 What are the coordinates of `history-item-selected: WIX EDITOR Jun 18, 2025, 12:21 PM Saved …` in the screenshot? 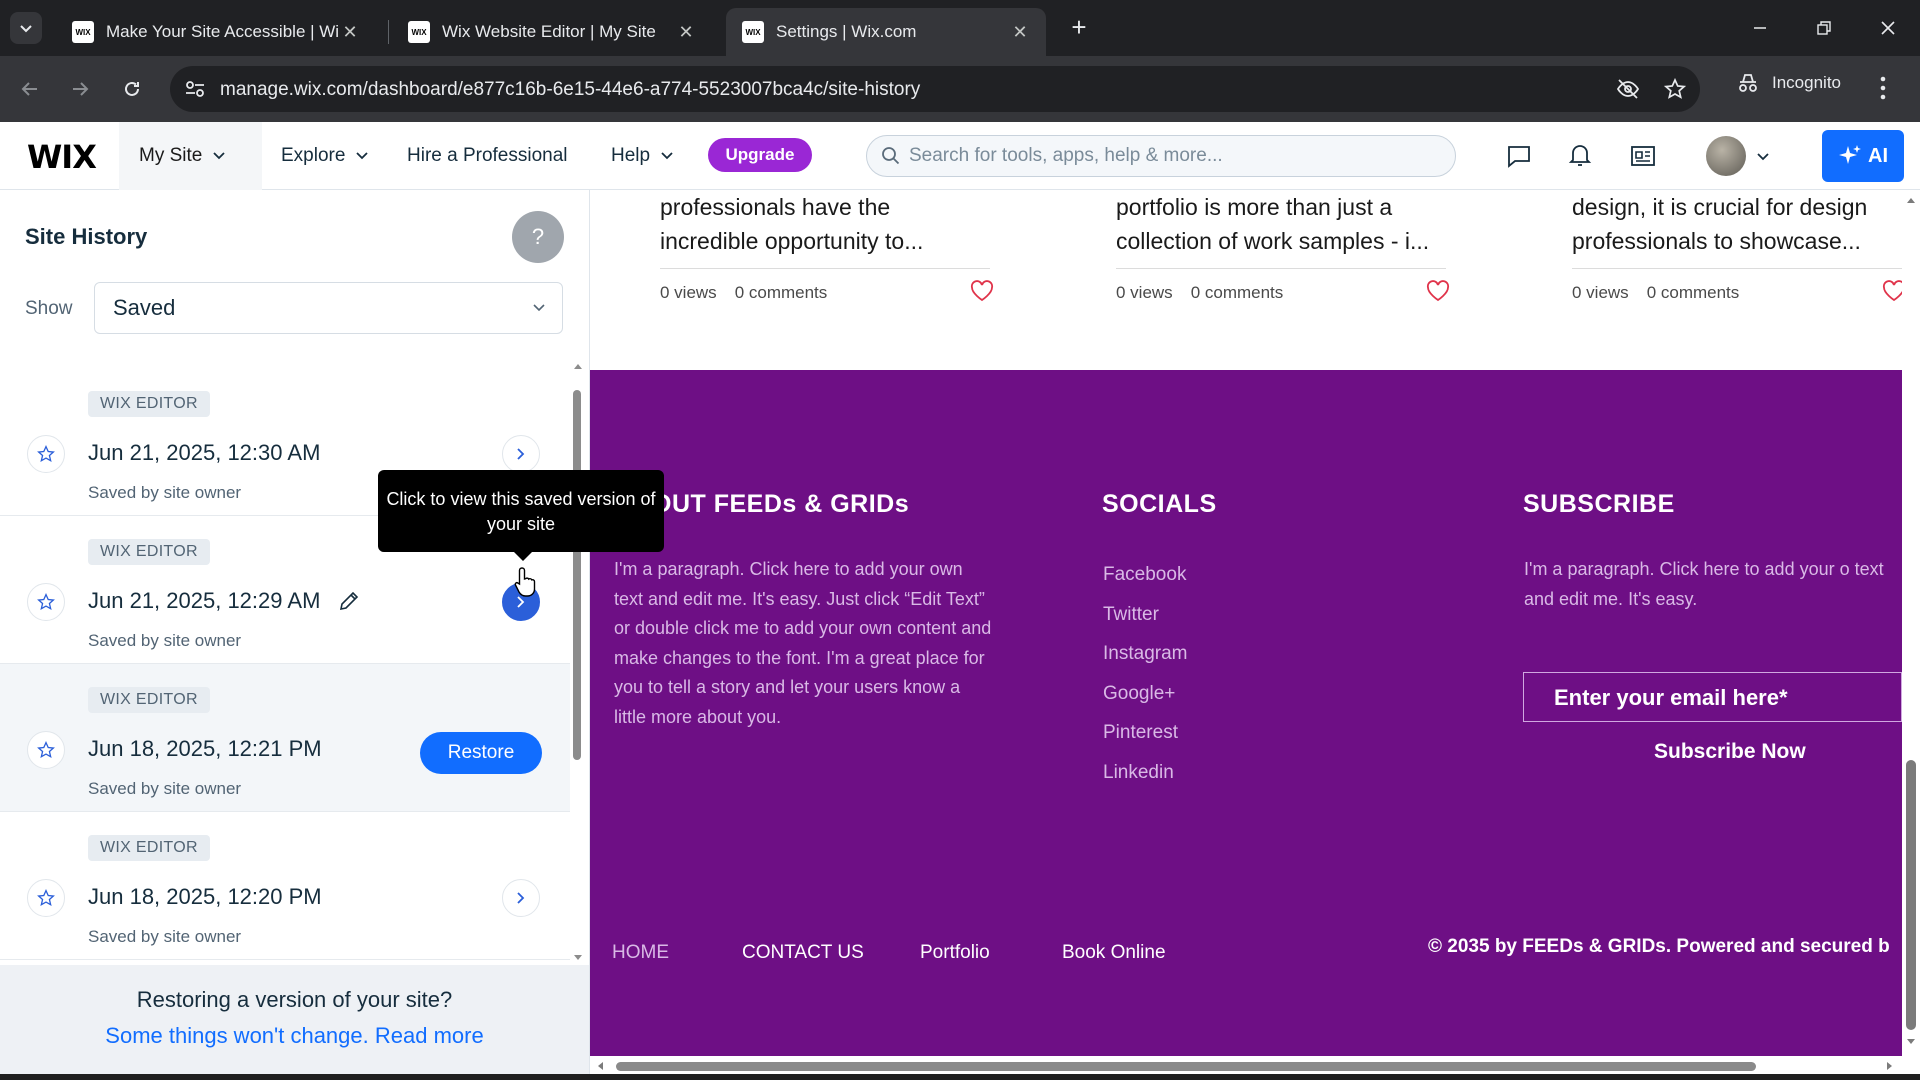 It's located at (285, 738).